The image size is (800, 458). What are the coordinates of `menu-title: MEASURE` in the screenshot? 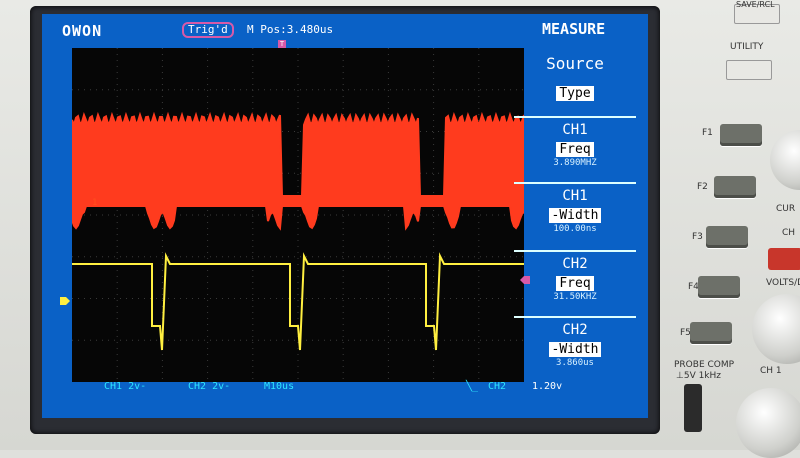 It's located at (574, 29).